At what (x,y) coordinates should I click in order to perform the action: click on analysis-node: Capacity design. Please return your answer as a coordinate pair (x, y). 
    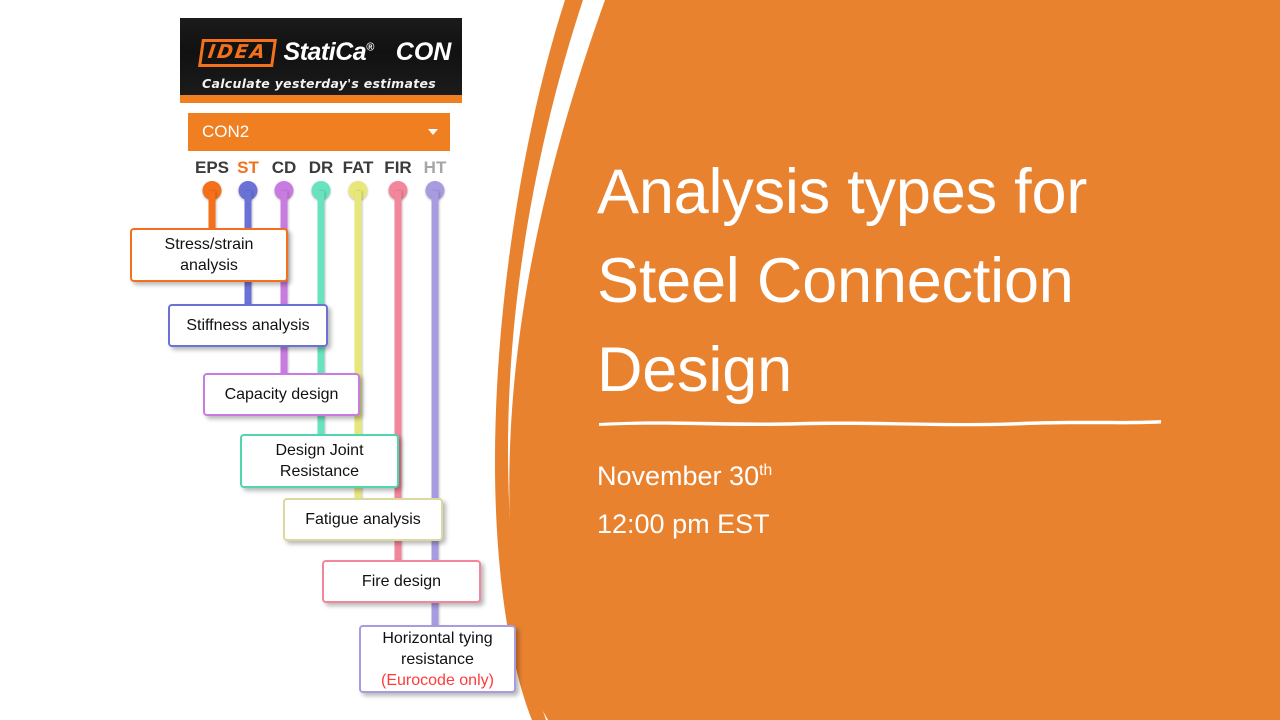
    Looking at the image, I should click on (281, 394).